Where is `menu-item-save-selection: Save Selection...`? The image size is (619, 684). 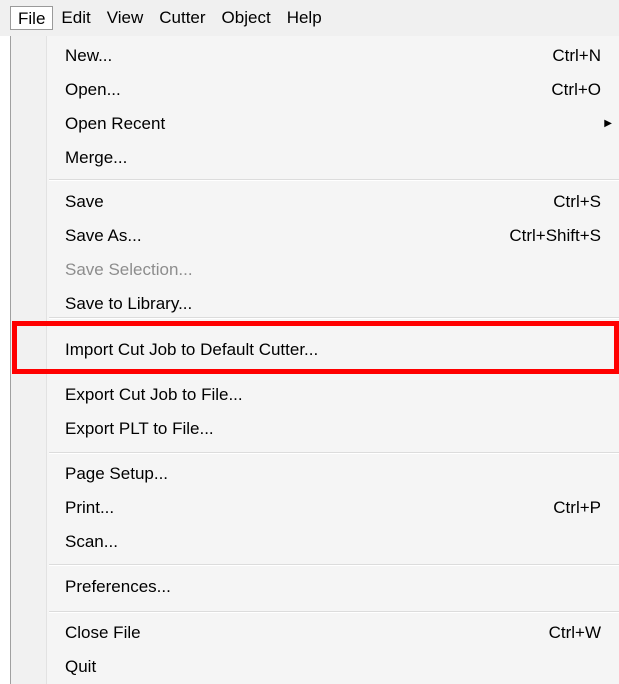
menu-item-save-selection: Save Selection... is located at coordinates (315, 270).